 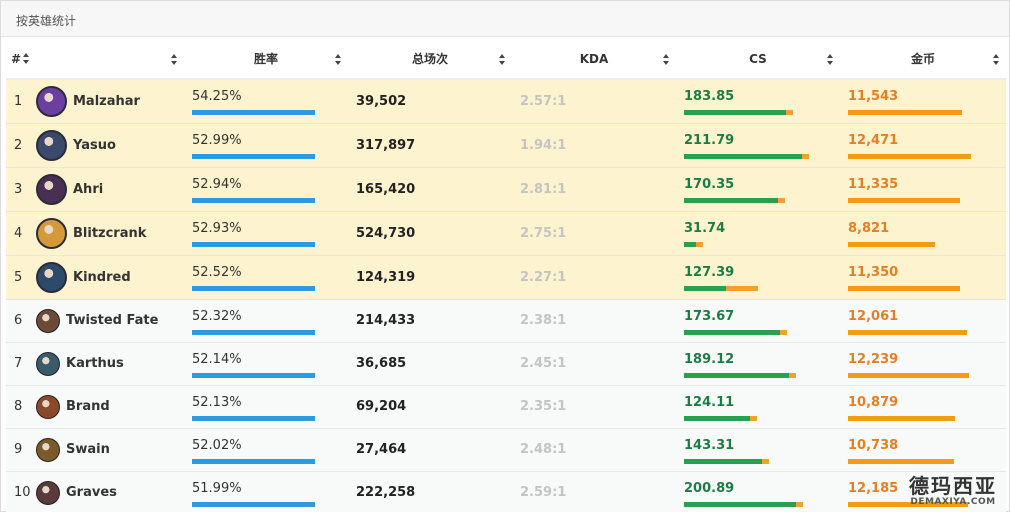 What do you see at coordinates (758, 59) in the screenshot?
I see `col-header-cs: CS` at bounding box center [758, 59].